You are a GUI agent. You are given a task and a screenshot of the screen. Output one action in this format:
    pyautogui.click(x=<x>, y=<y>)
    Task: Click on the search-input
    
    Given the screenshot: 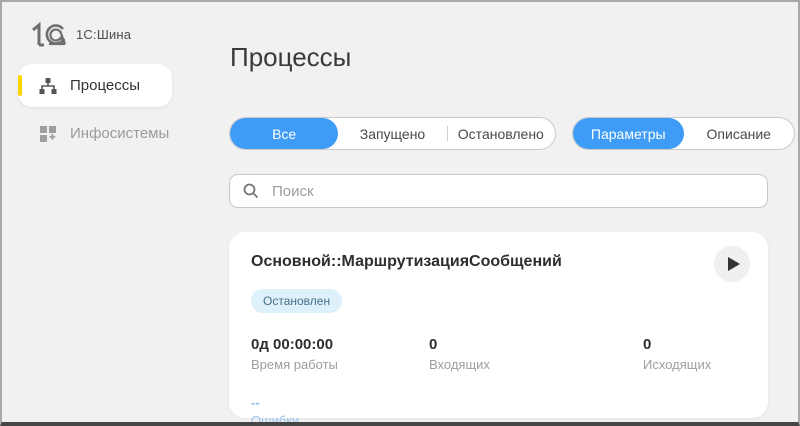 What is the action you would take?
    pyautogui.click(x=512, y=191)
    